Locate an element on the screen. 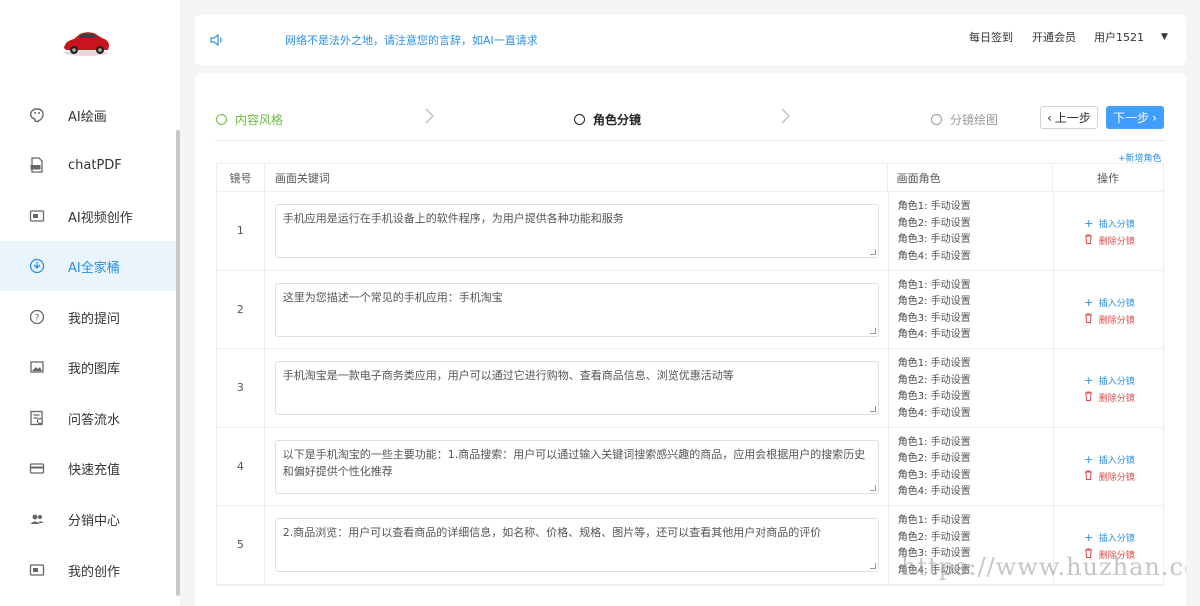 This screenshot has height=606, width=1200. keywords-cell: 这里为您描述一个常见的手机应用：手机淘宝 is located at coordinates (577, 309).